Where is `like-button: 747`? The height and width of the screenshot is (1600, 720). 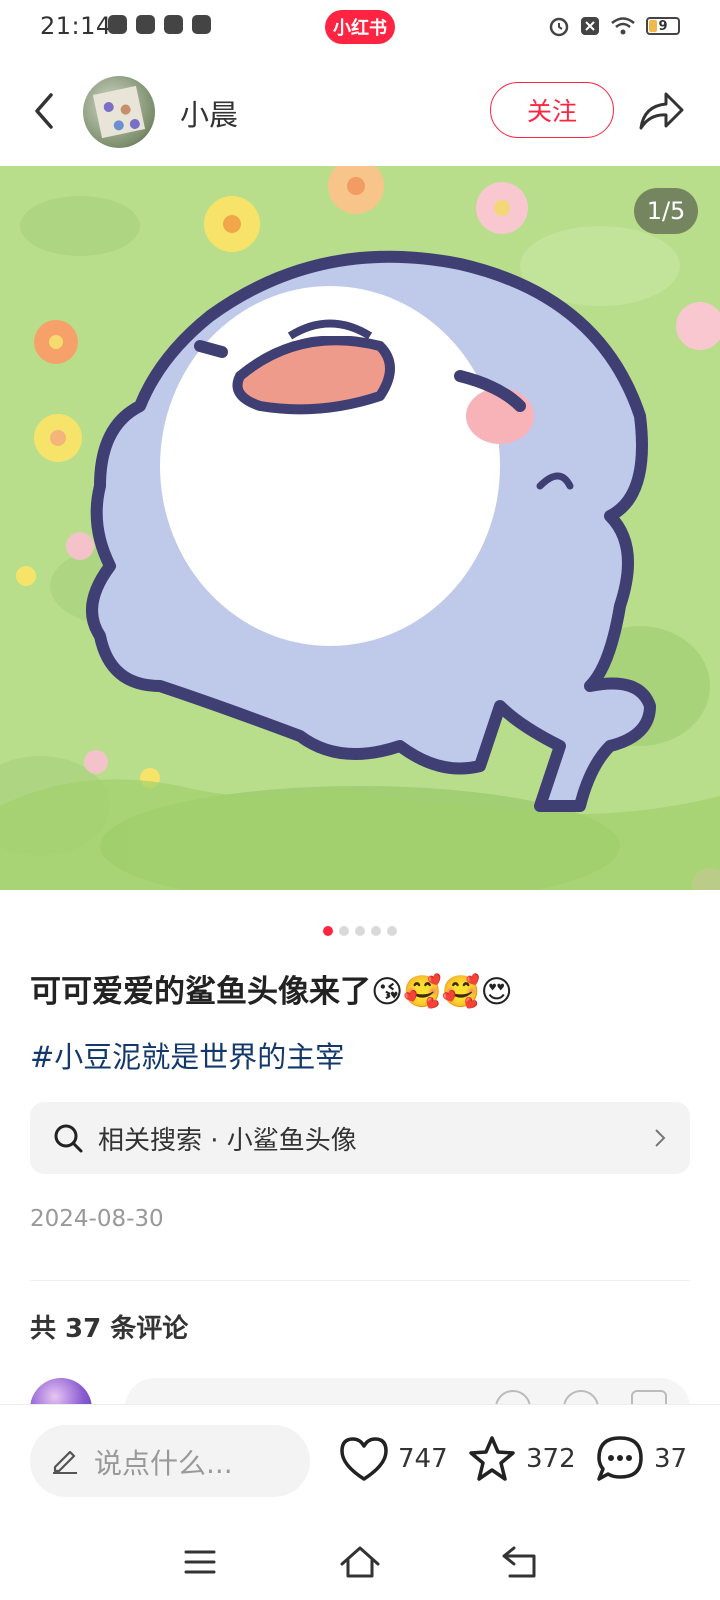 like-button: 747 is located at coordinates (393, 1459).